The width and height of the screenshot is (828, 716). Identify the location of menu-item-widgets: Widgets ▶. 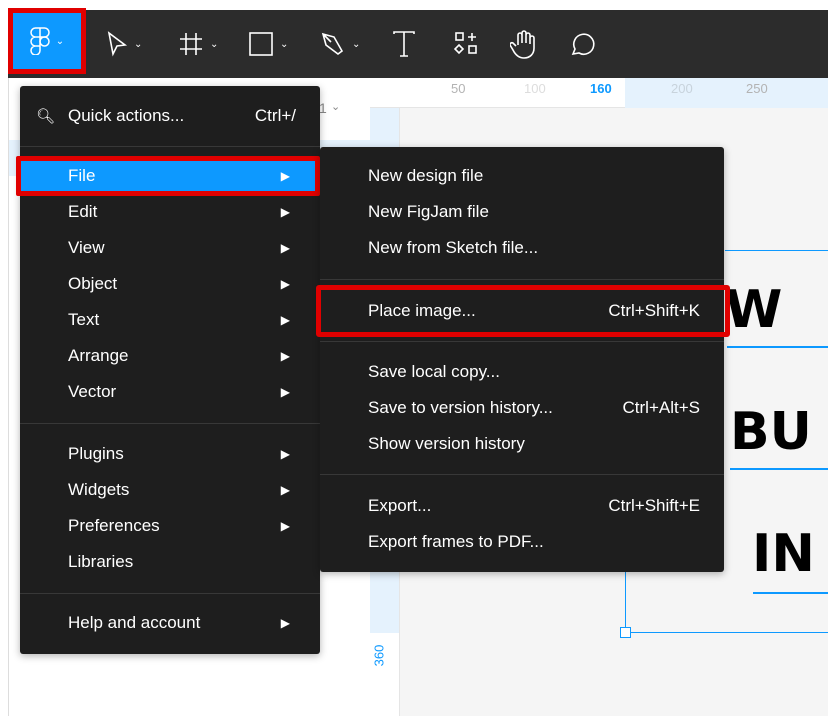
(170, 490).